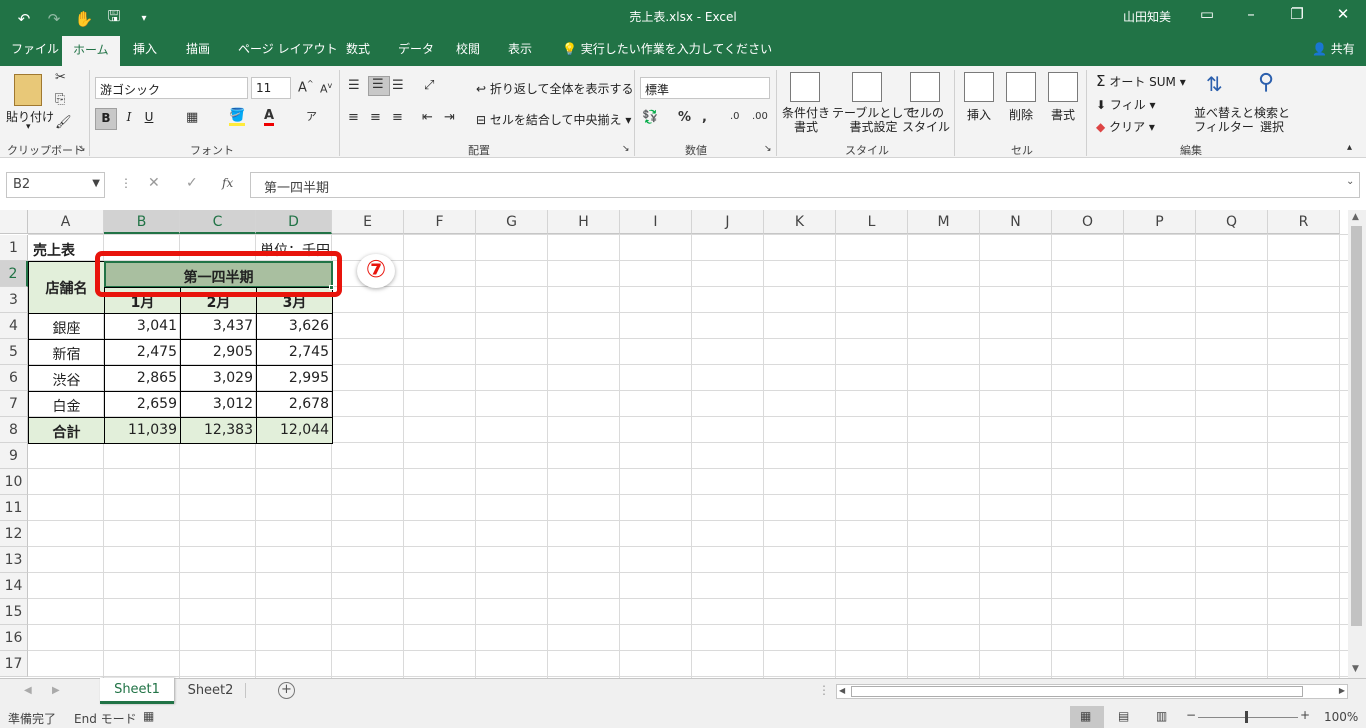  What do you see at coordinates (704, 117) in the screenshot?
I see `comma-icon: ,` at bounding box center [704, 117].